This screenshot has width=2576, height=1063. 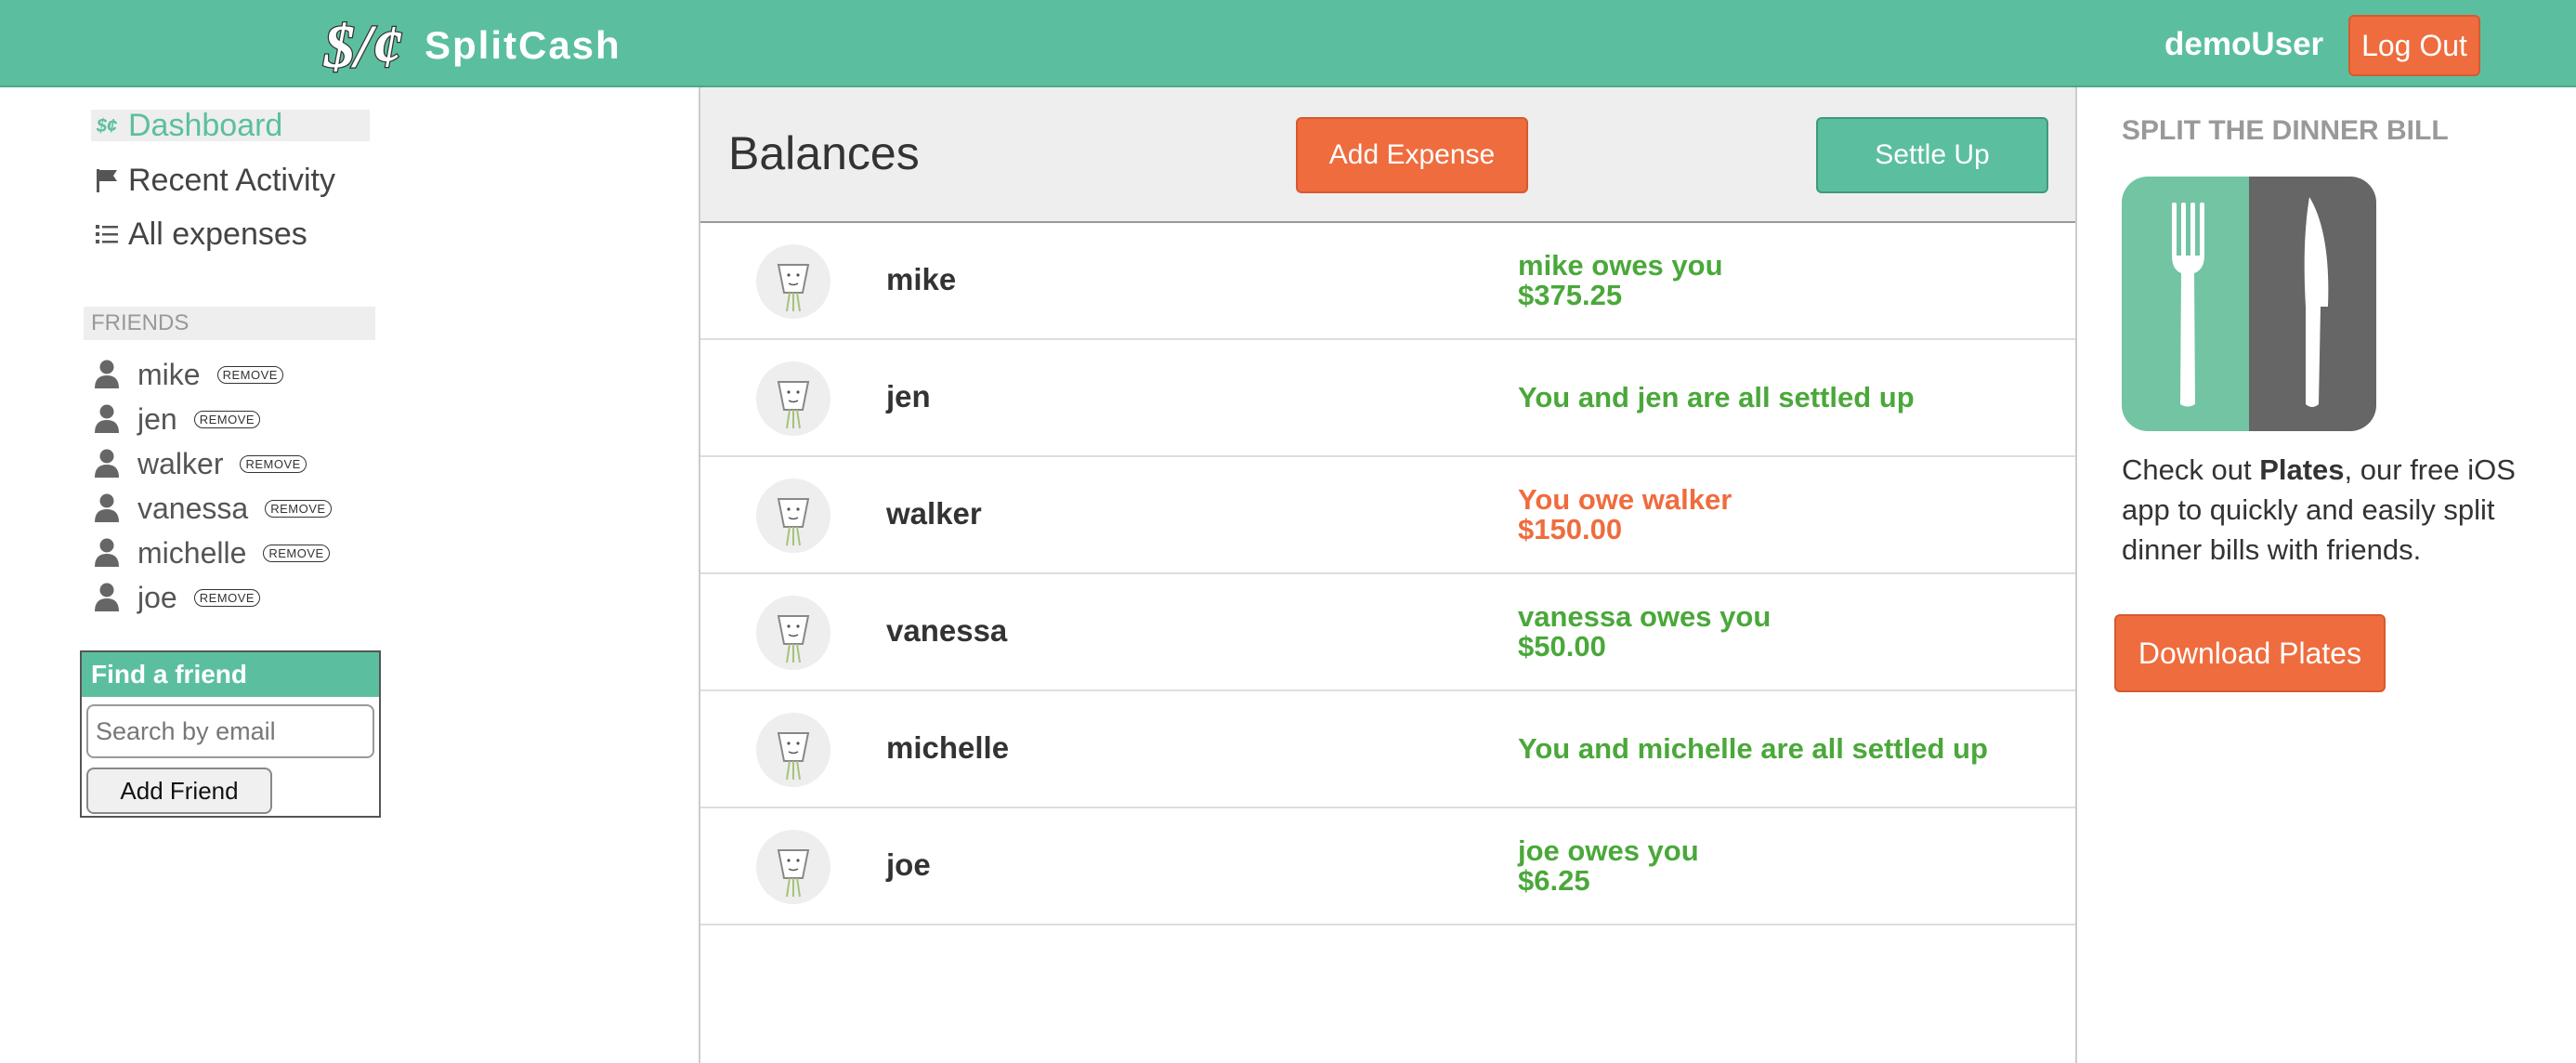 I want to click on promo-app-name: Plates, so click(x=2302, y=469).